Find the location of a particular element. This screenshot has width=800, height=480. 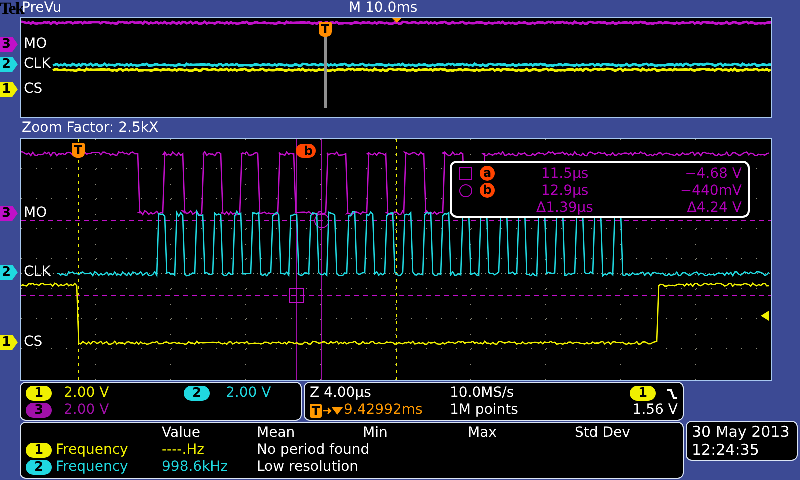

cursor-value: Δ4.24 V is located at coordinates (714, 208).